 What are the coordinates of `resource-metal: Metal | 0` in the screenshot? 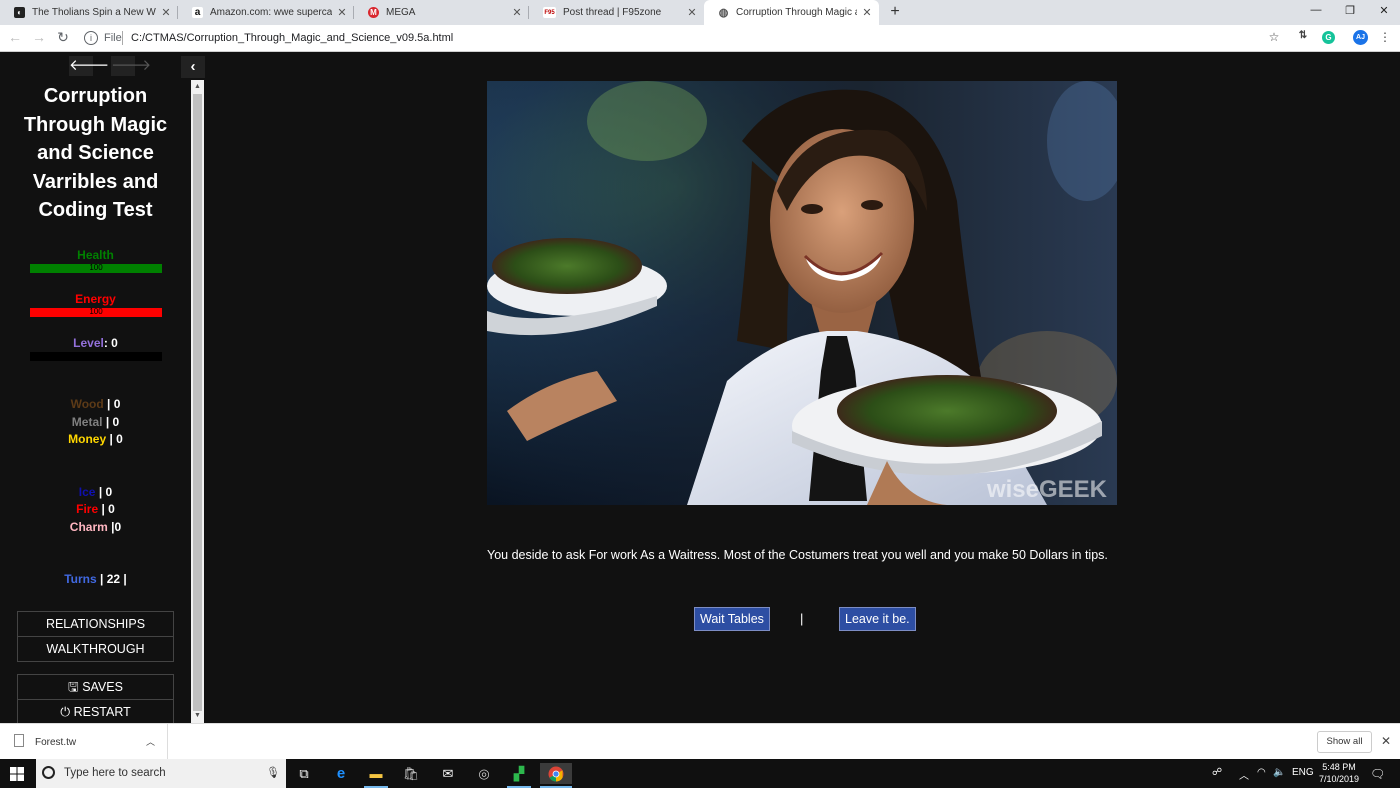 It's located at (95, 422).